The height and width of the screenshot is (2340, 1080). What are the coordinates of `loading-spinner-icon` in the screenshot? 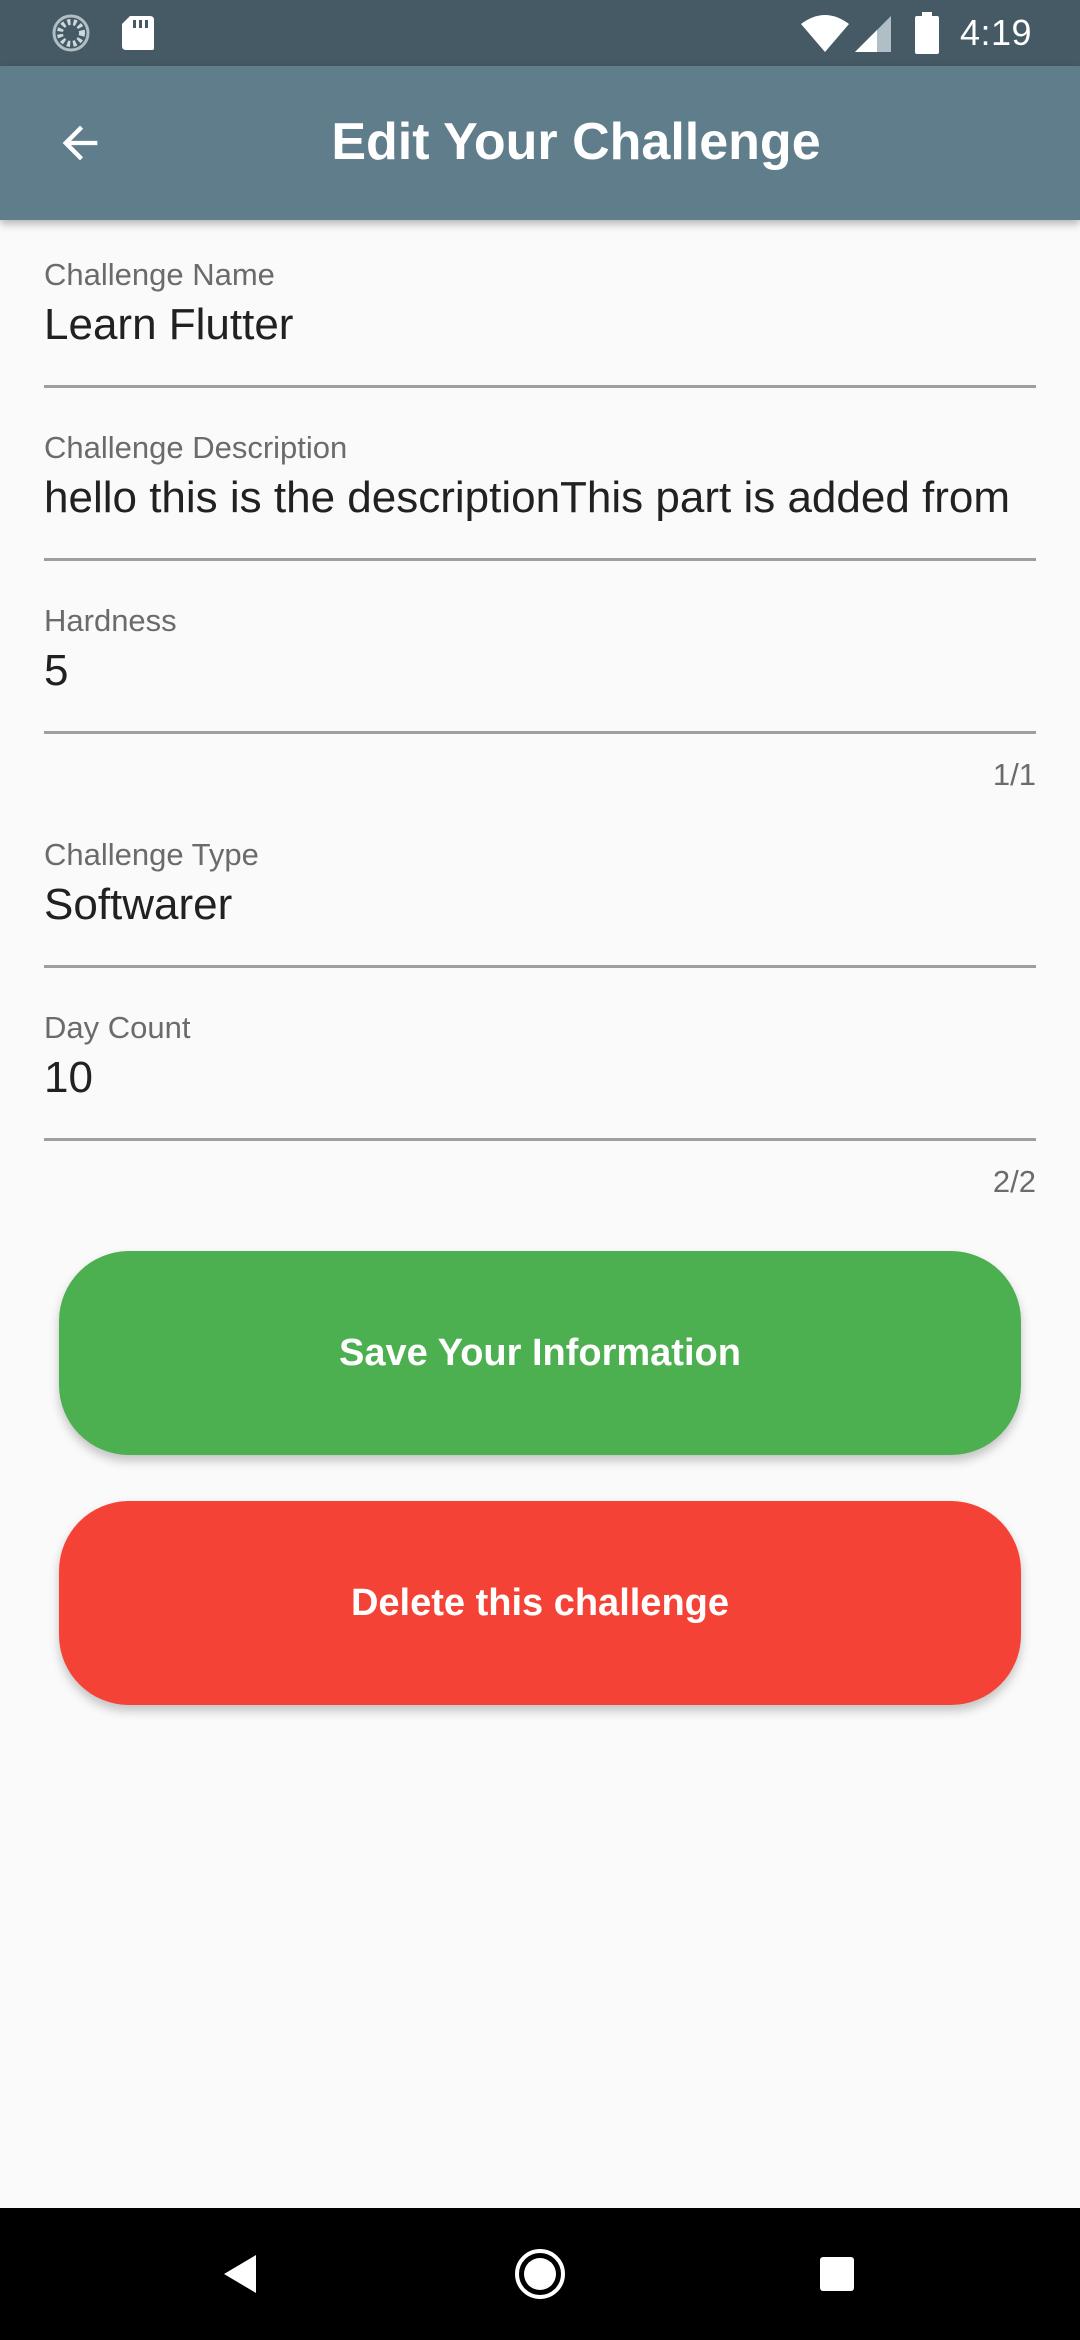 It's located at (71, 33).